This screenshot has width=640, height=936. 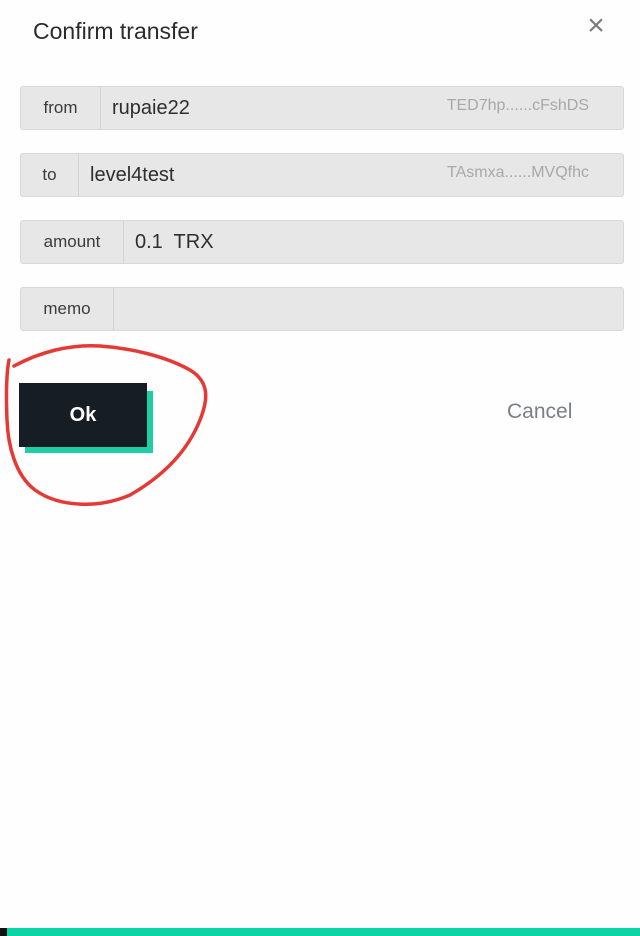 What do you see at coordinates (72, 242) in the screenshot?
I see `amount-label: amount` at bounding box center [72, 242].